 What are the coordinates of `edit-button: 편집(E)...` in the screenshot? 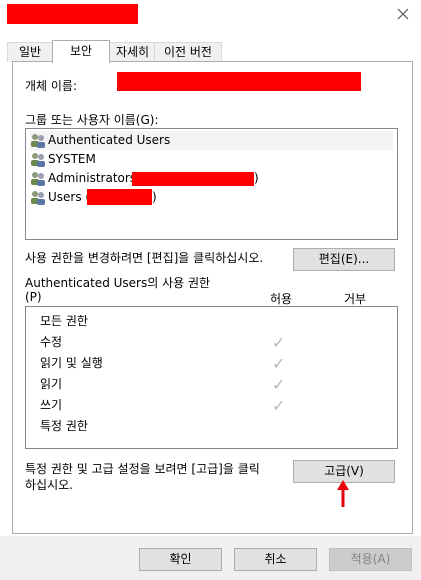 It's located at (344, 259).